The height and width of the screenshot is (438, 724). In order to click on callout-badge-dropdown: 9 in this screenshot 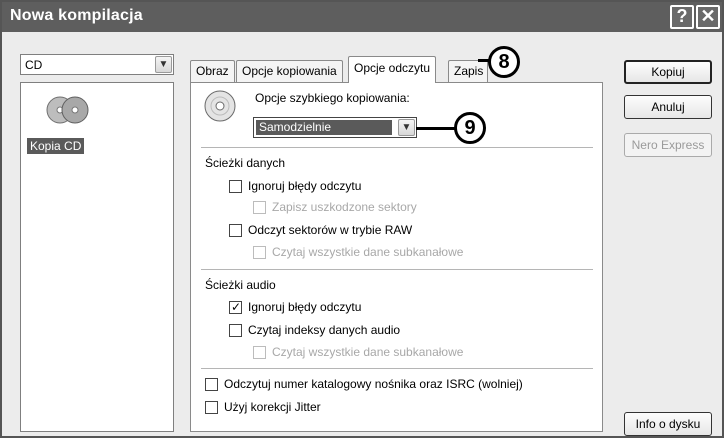, I will do `click(470, 128)`.